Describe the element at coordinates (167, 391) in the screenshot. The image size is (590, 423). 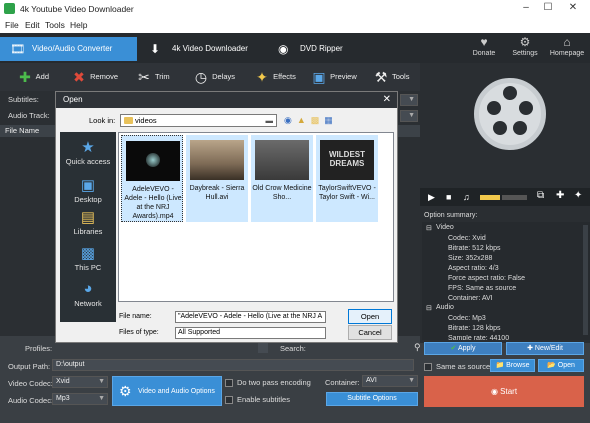
I see `video-audio-options-button: ⚙ Video and Audio Options` at that location.